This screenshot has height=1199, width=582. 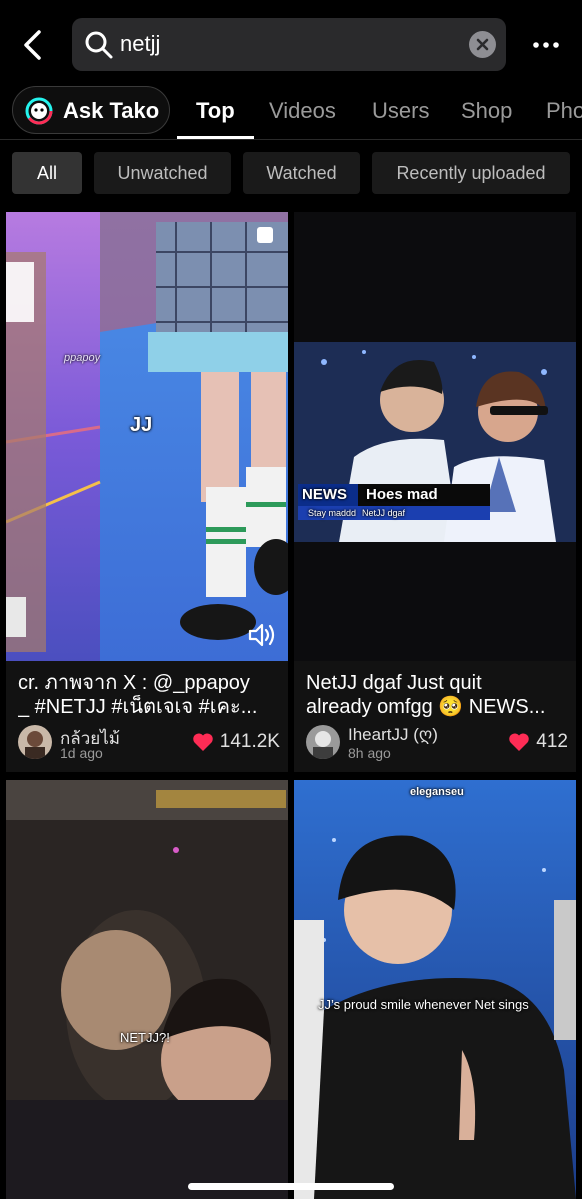 I want to click on watermark: eleganseu, so click(x=437, y=792).